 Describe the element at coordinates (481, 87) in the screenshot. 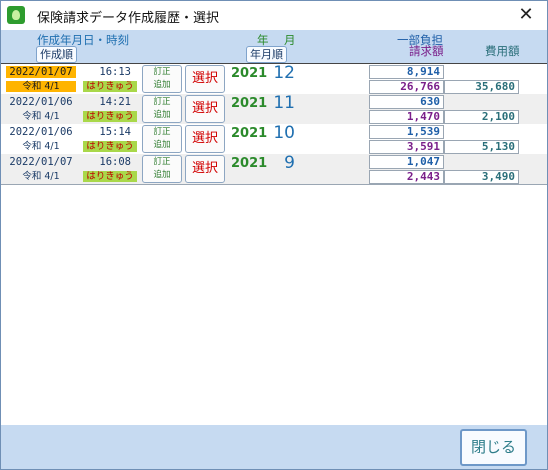

I see `cost-amount: 35,680` at that location.